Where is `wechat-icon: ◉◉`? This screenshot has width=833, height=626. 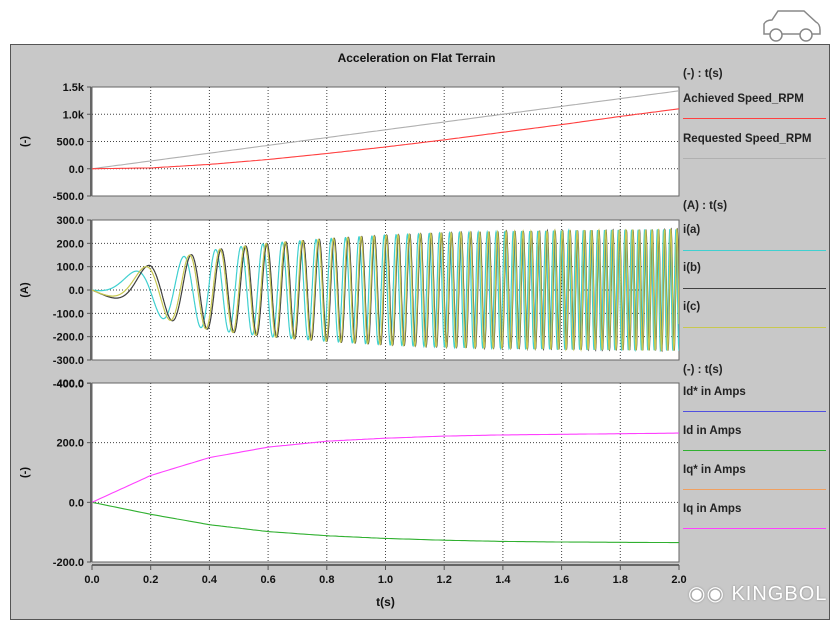 wechat-icon: ◉◉ is located at coordinates (706, 594).